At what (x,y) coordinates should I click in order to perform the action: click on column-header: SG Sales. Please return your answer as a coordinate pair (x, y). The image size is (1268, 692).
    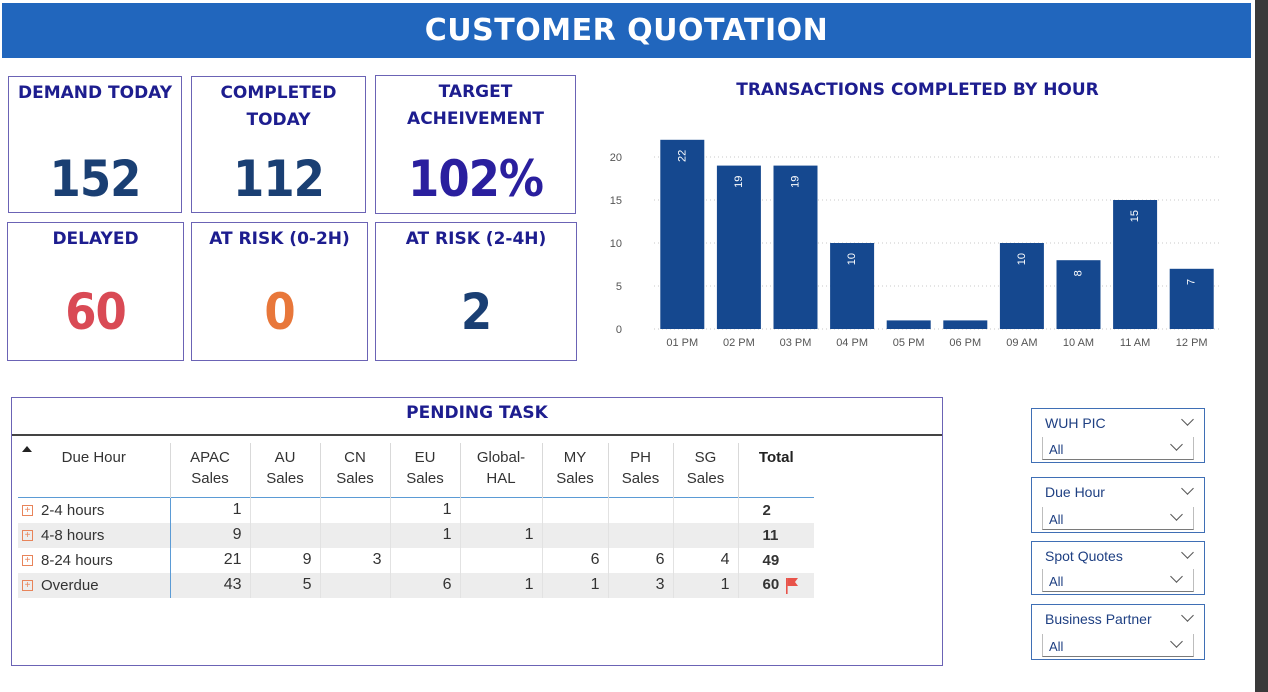
    Looking at the image, I should click on (706, 470).